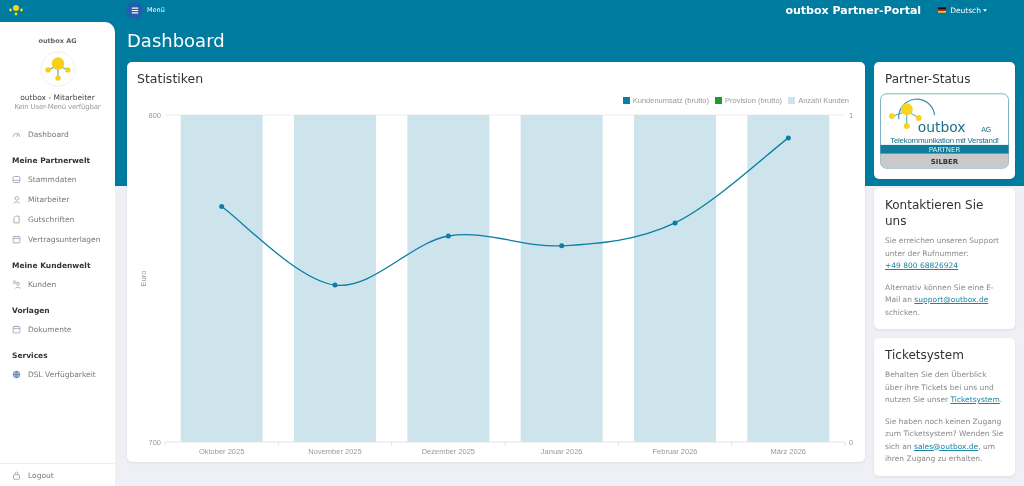 This screenshot has height=486, width=1024. I want to click on card-title: Partner-Status, so click(928, 79).